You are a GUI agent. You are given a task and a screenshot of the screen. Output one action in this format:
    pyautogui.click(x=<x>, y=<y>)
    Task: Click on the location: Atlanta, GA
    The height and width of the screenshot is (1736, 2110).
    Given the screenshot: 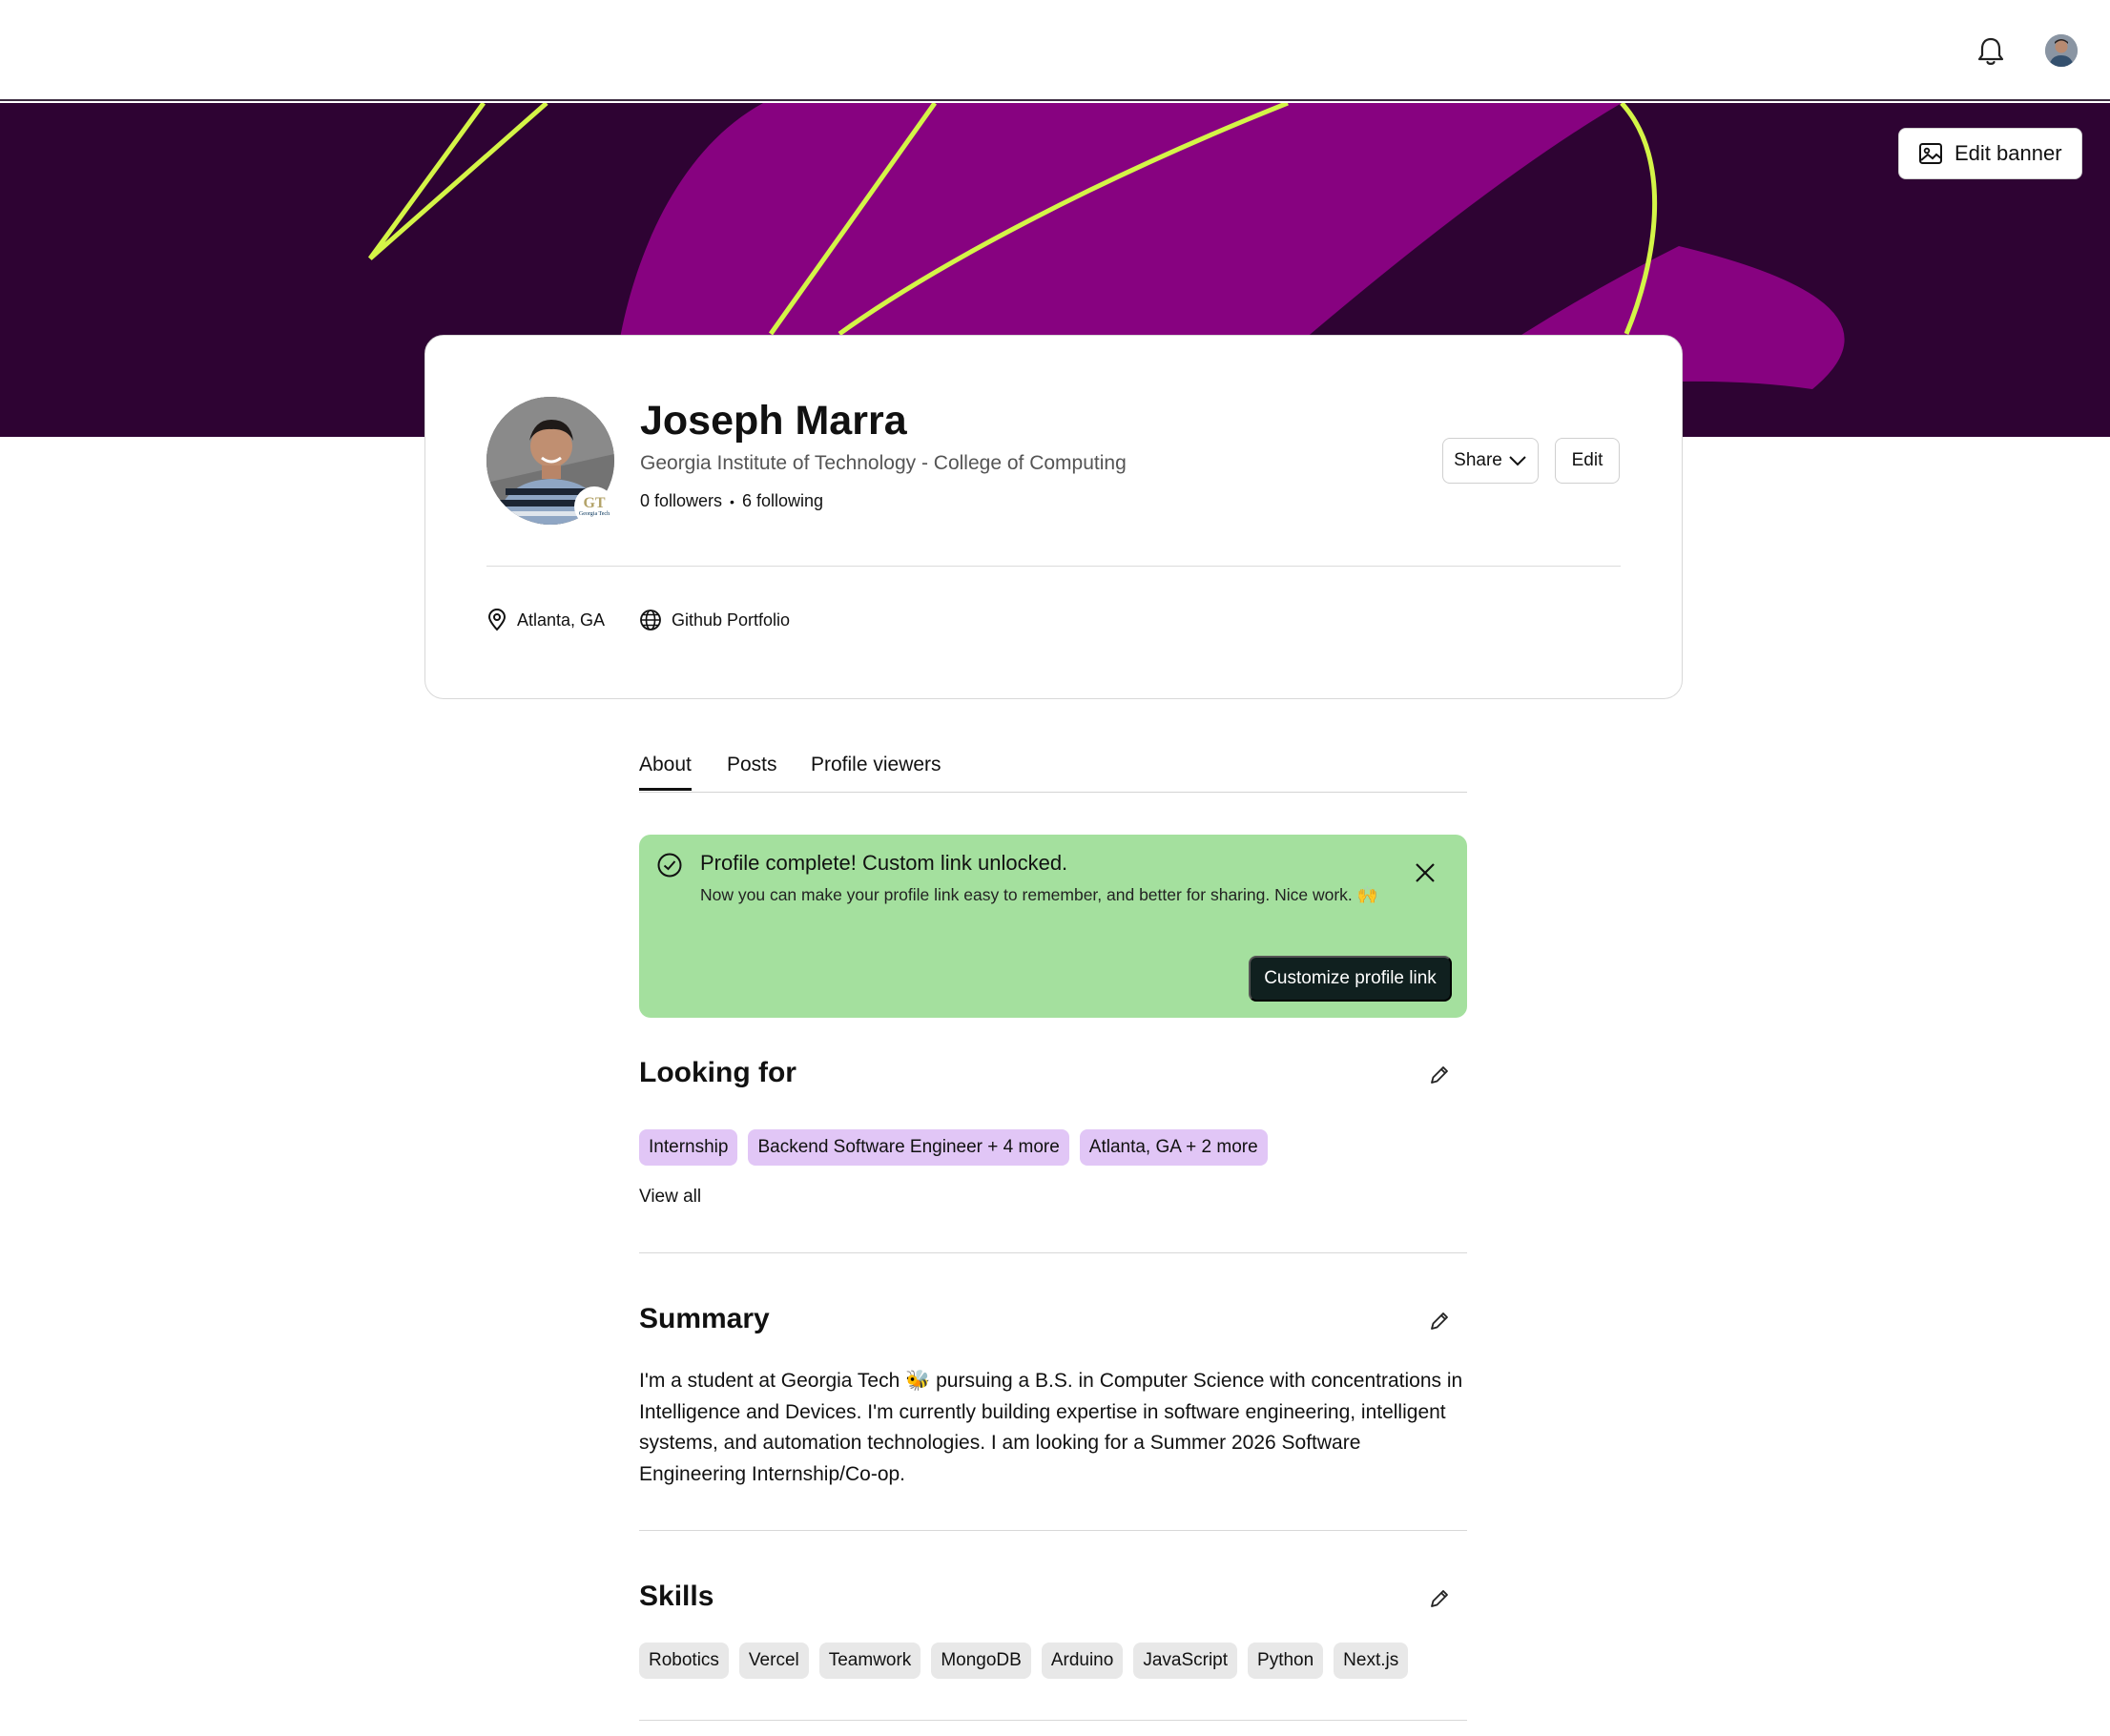 What is the action you would take?
    pyautogui.click(x=545, y=620)
    